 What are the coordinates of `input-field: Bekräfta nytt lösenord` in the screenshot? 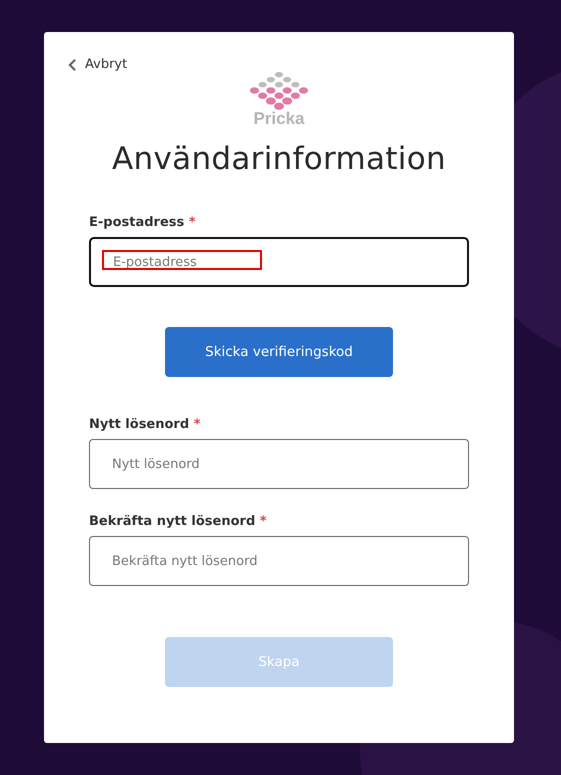 It's located at (279, 561).